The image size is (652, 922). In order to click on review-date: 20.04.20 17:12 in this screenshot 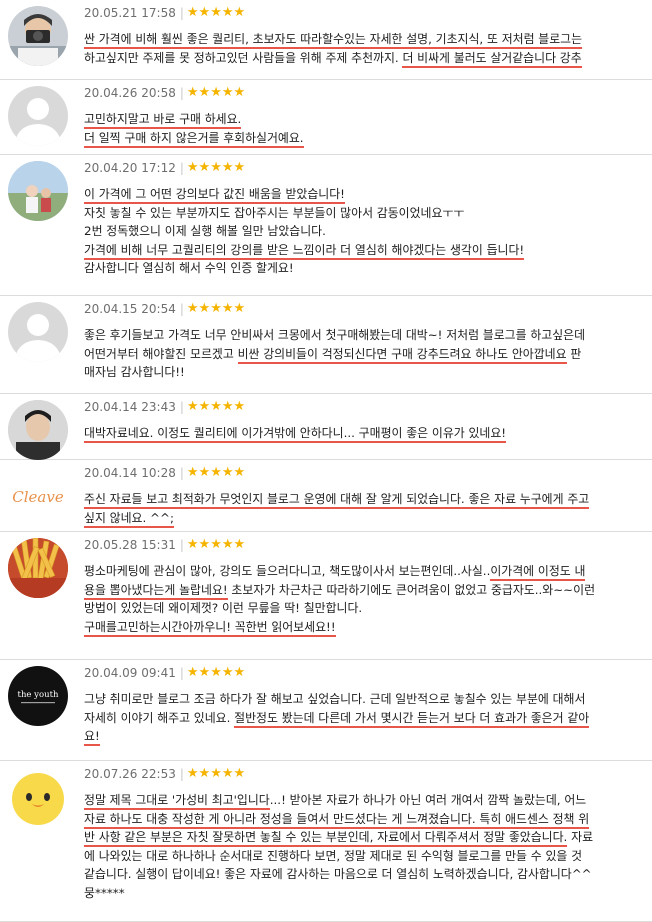, I will do `click(130, 167)`.